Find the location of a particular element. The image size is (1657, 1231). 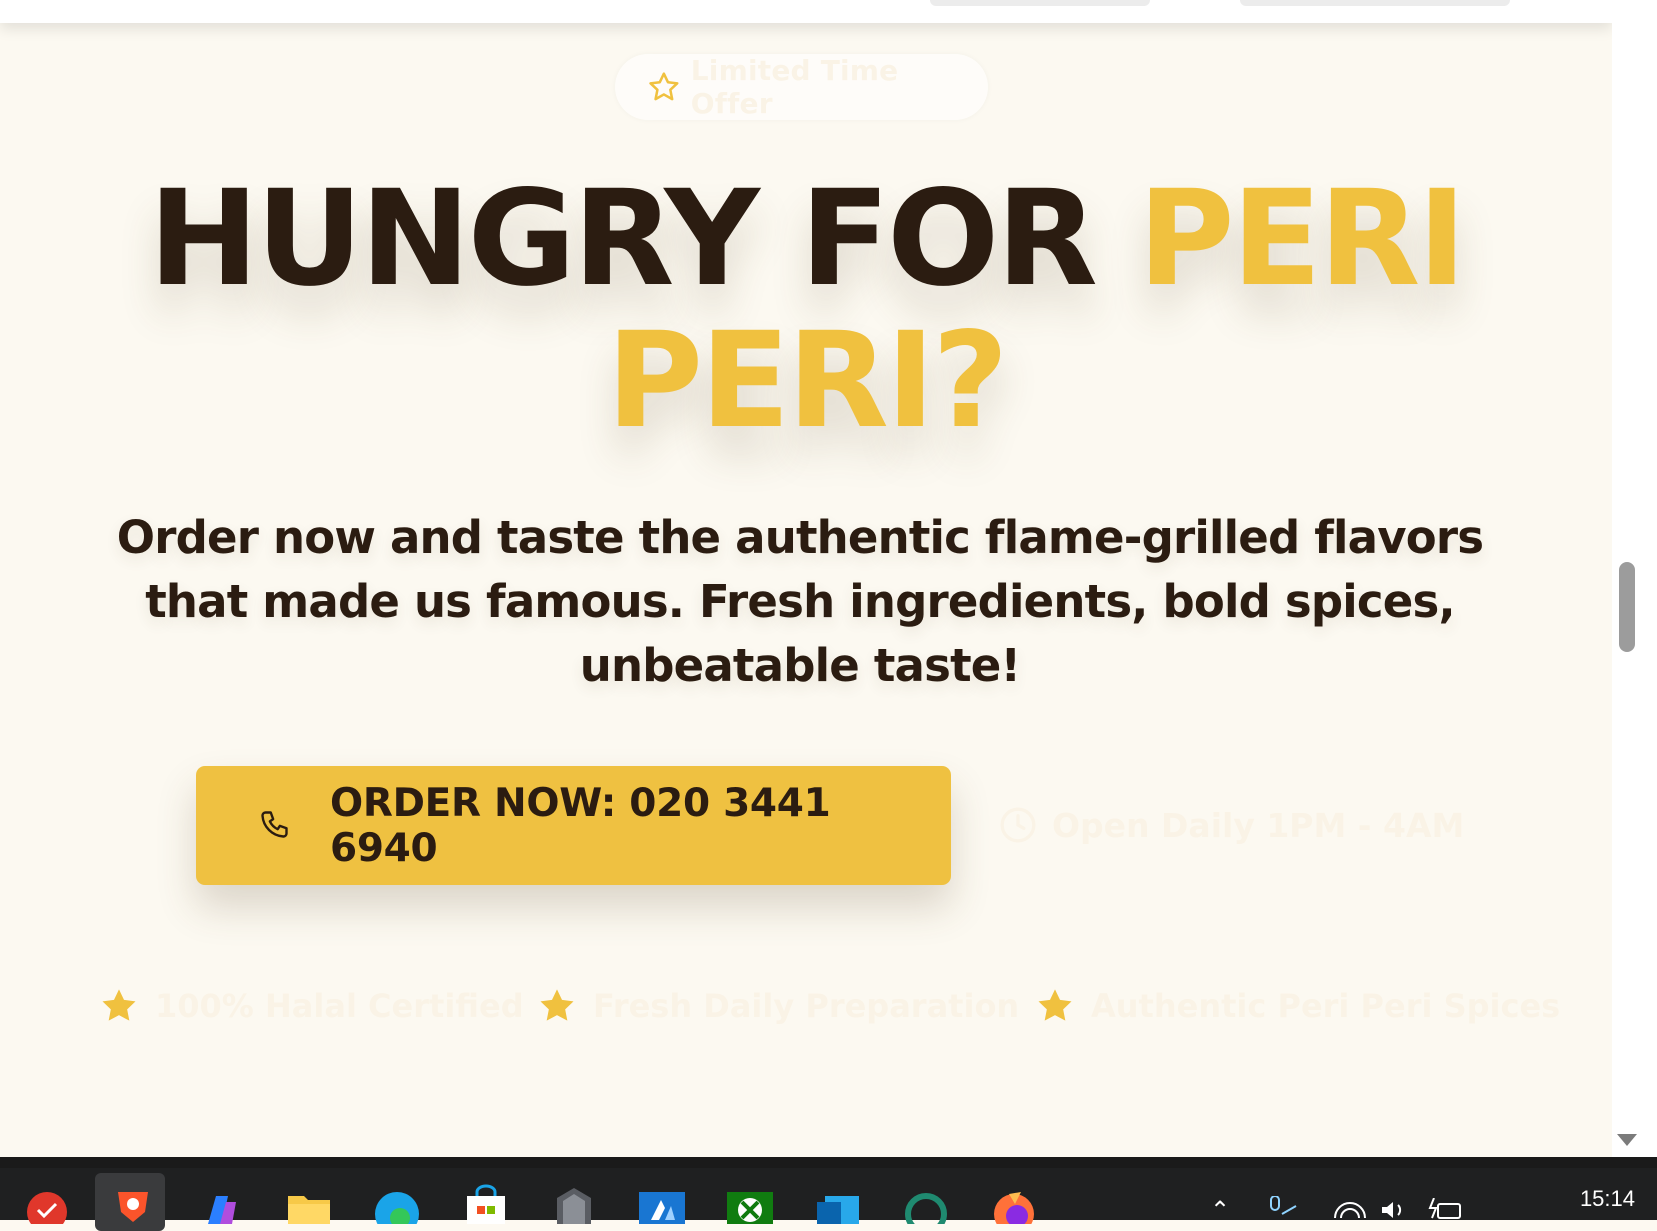

scrollbar-thumb is located at coordinates (1627, 607).